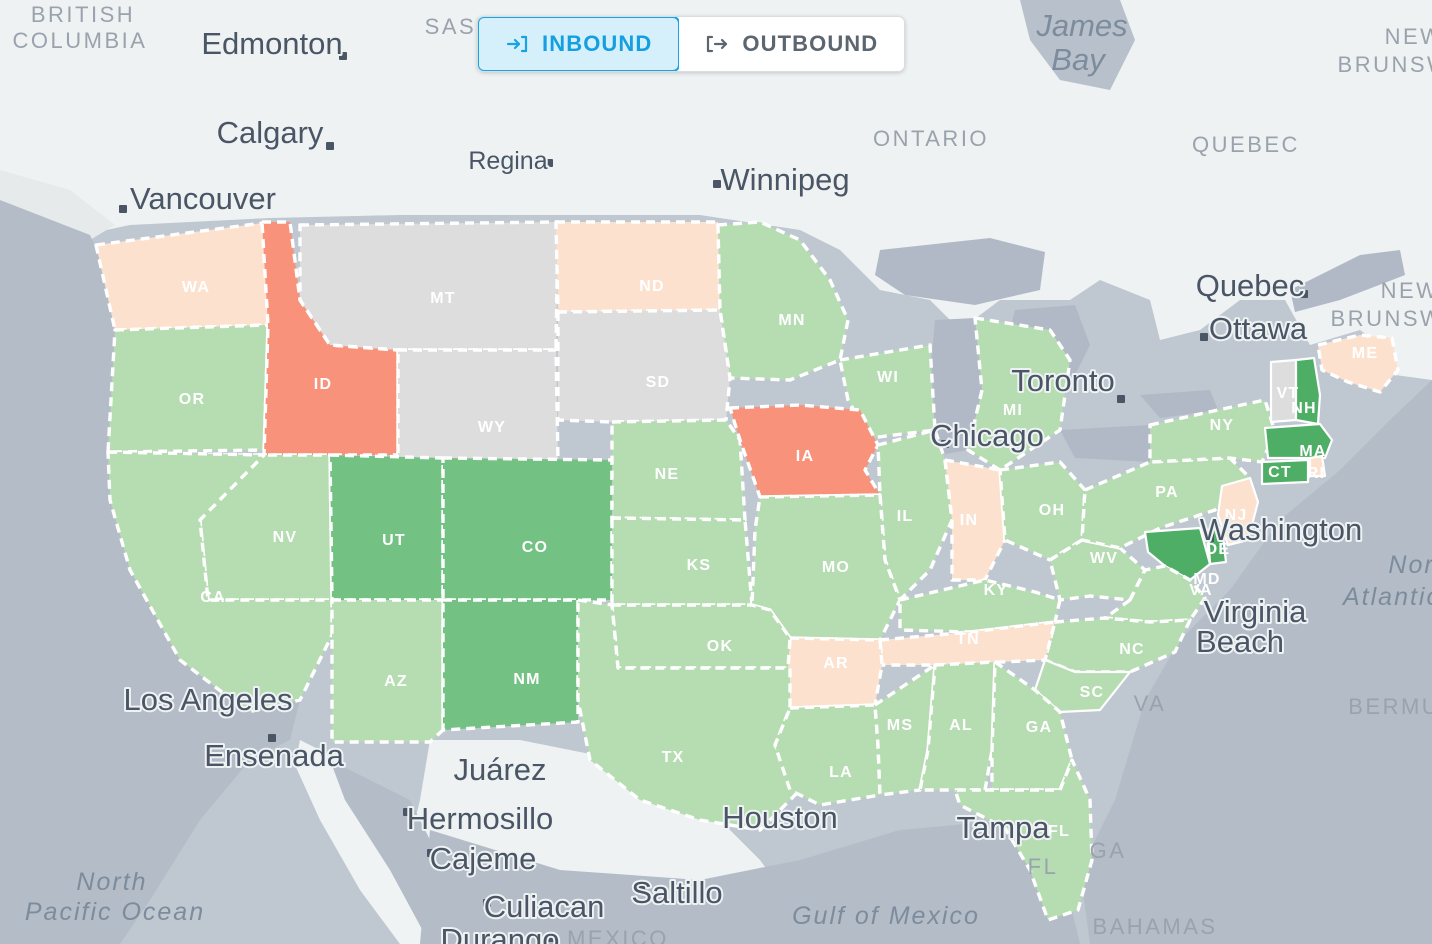 The height and width of the screenshot is (944, 1432). What do you see at coordinates (480, 818) in the screenshot?
I see `city-label-16: Hermosillo` at bounding box center [480, 818].